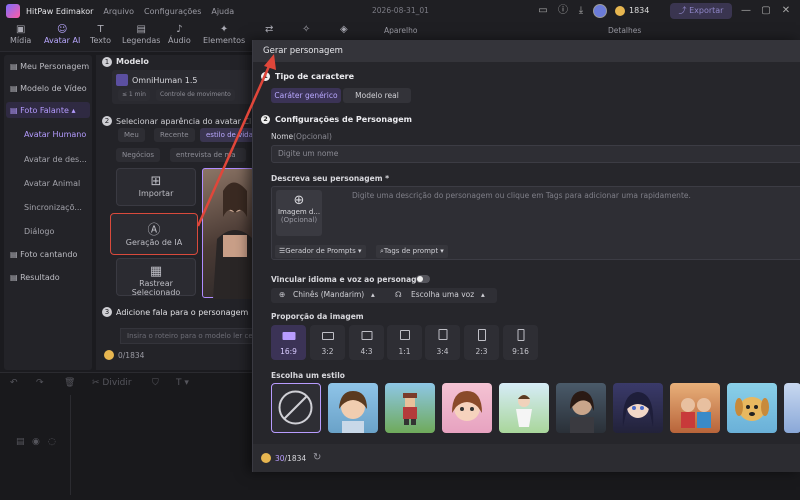  Describe the element at coordinates (524, 408) in the screenshot. I see `style-watercolor` at that location.